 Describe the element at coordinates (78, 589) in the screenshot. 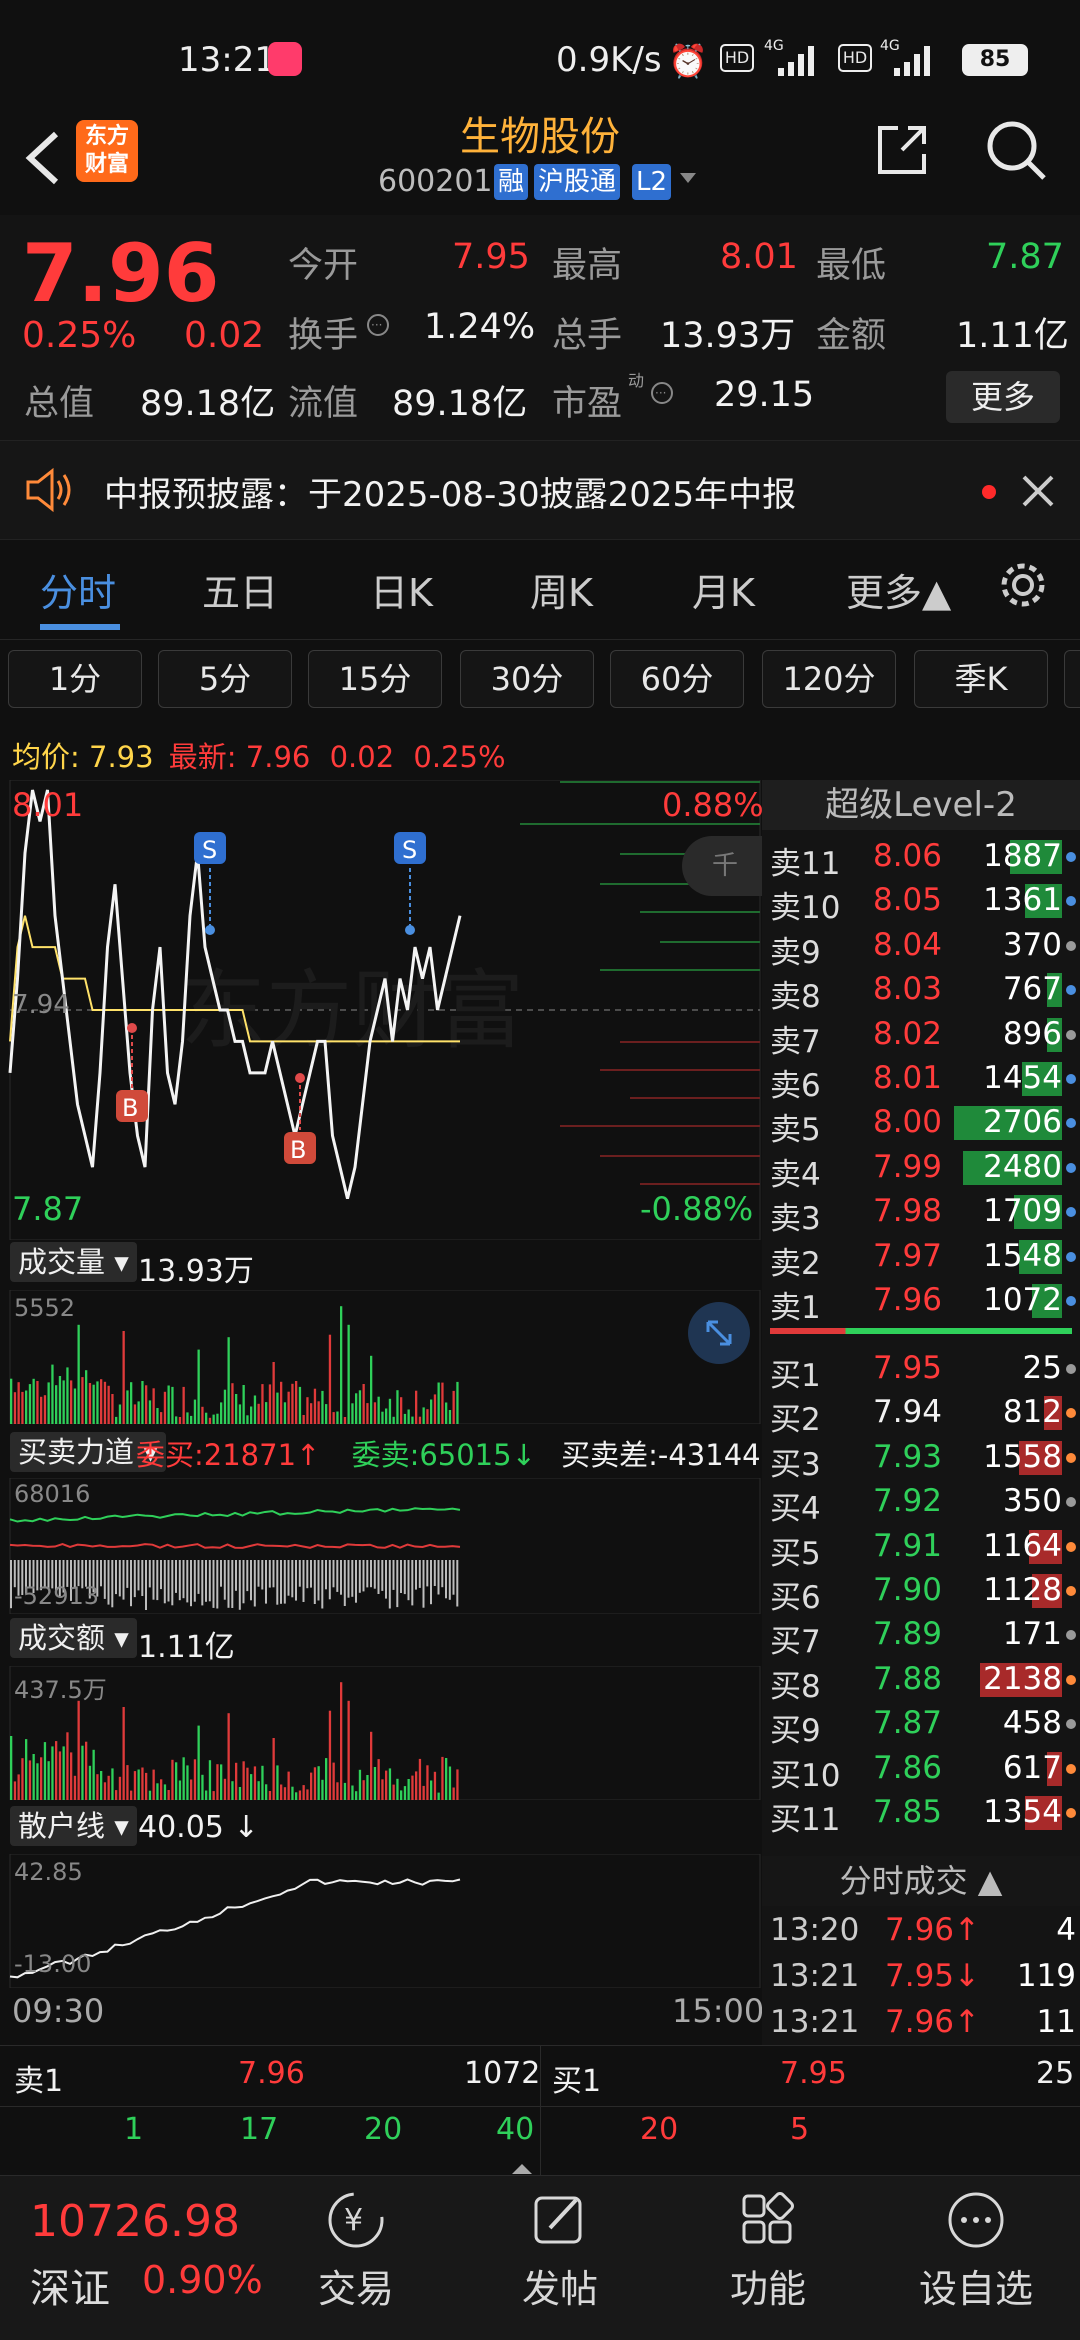

I see `tab-intraday: 分时` at that location.